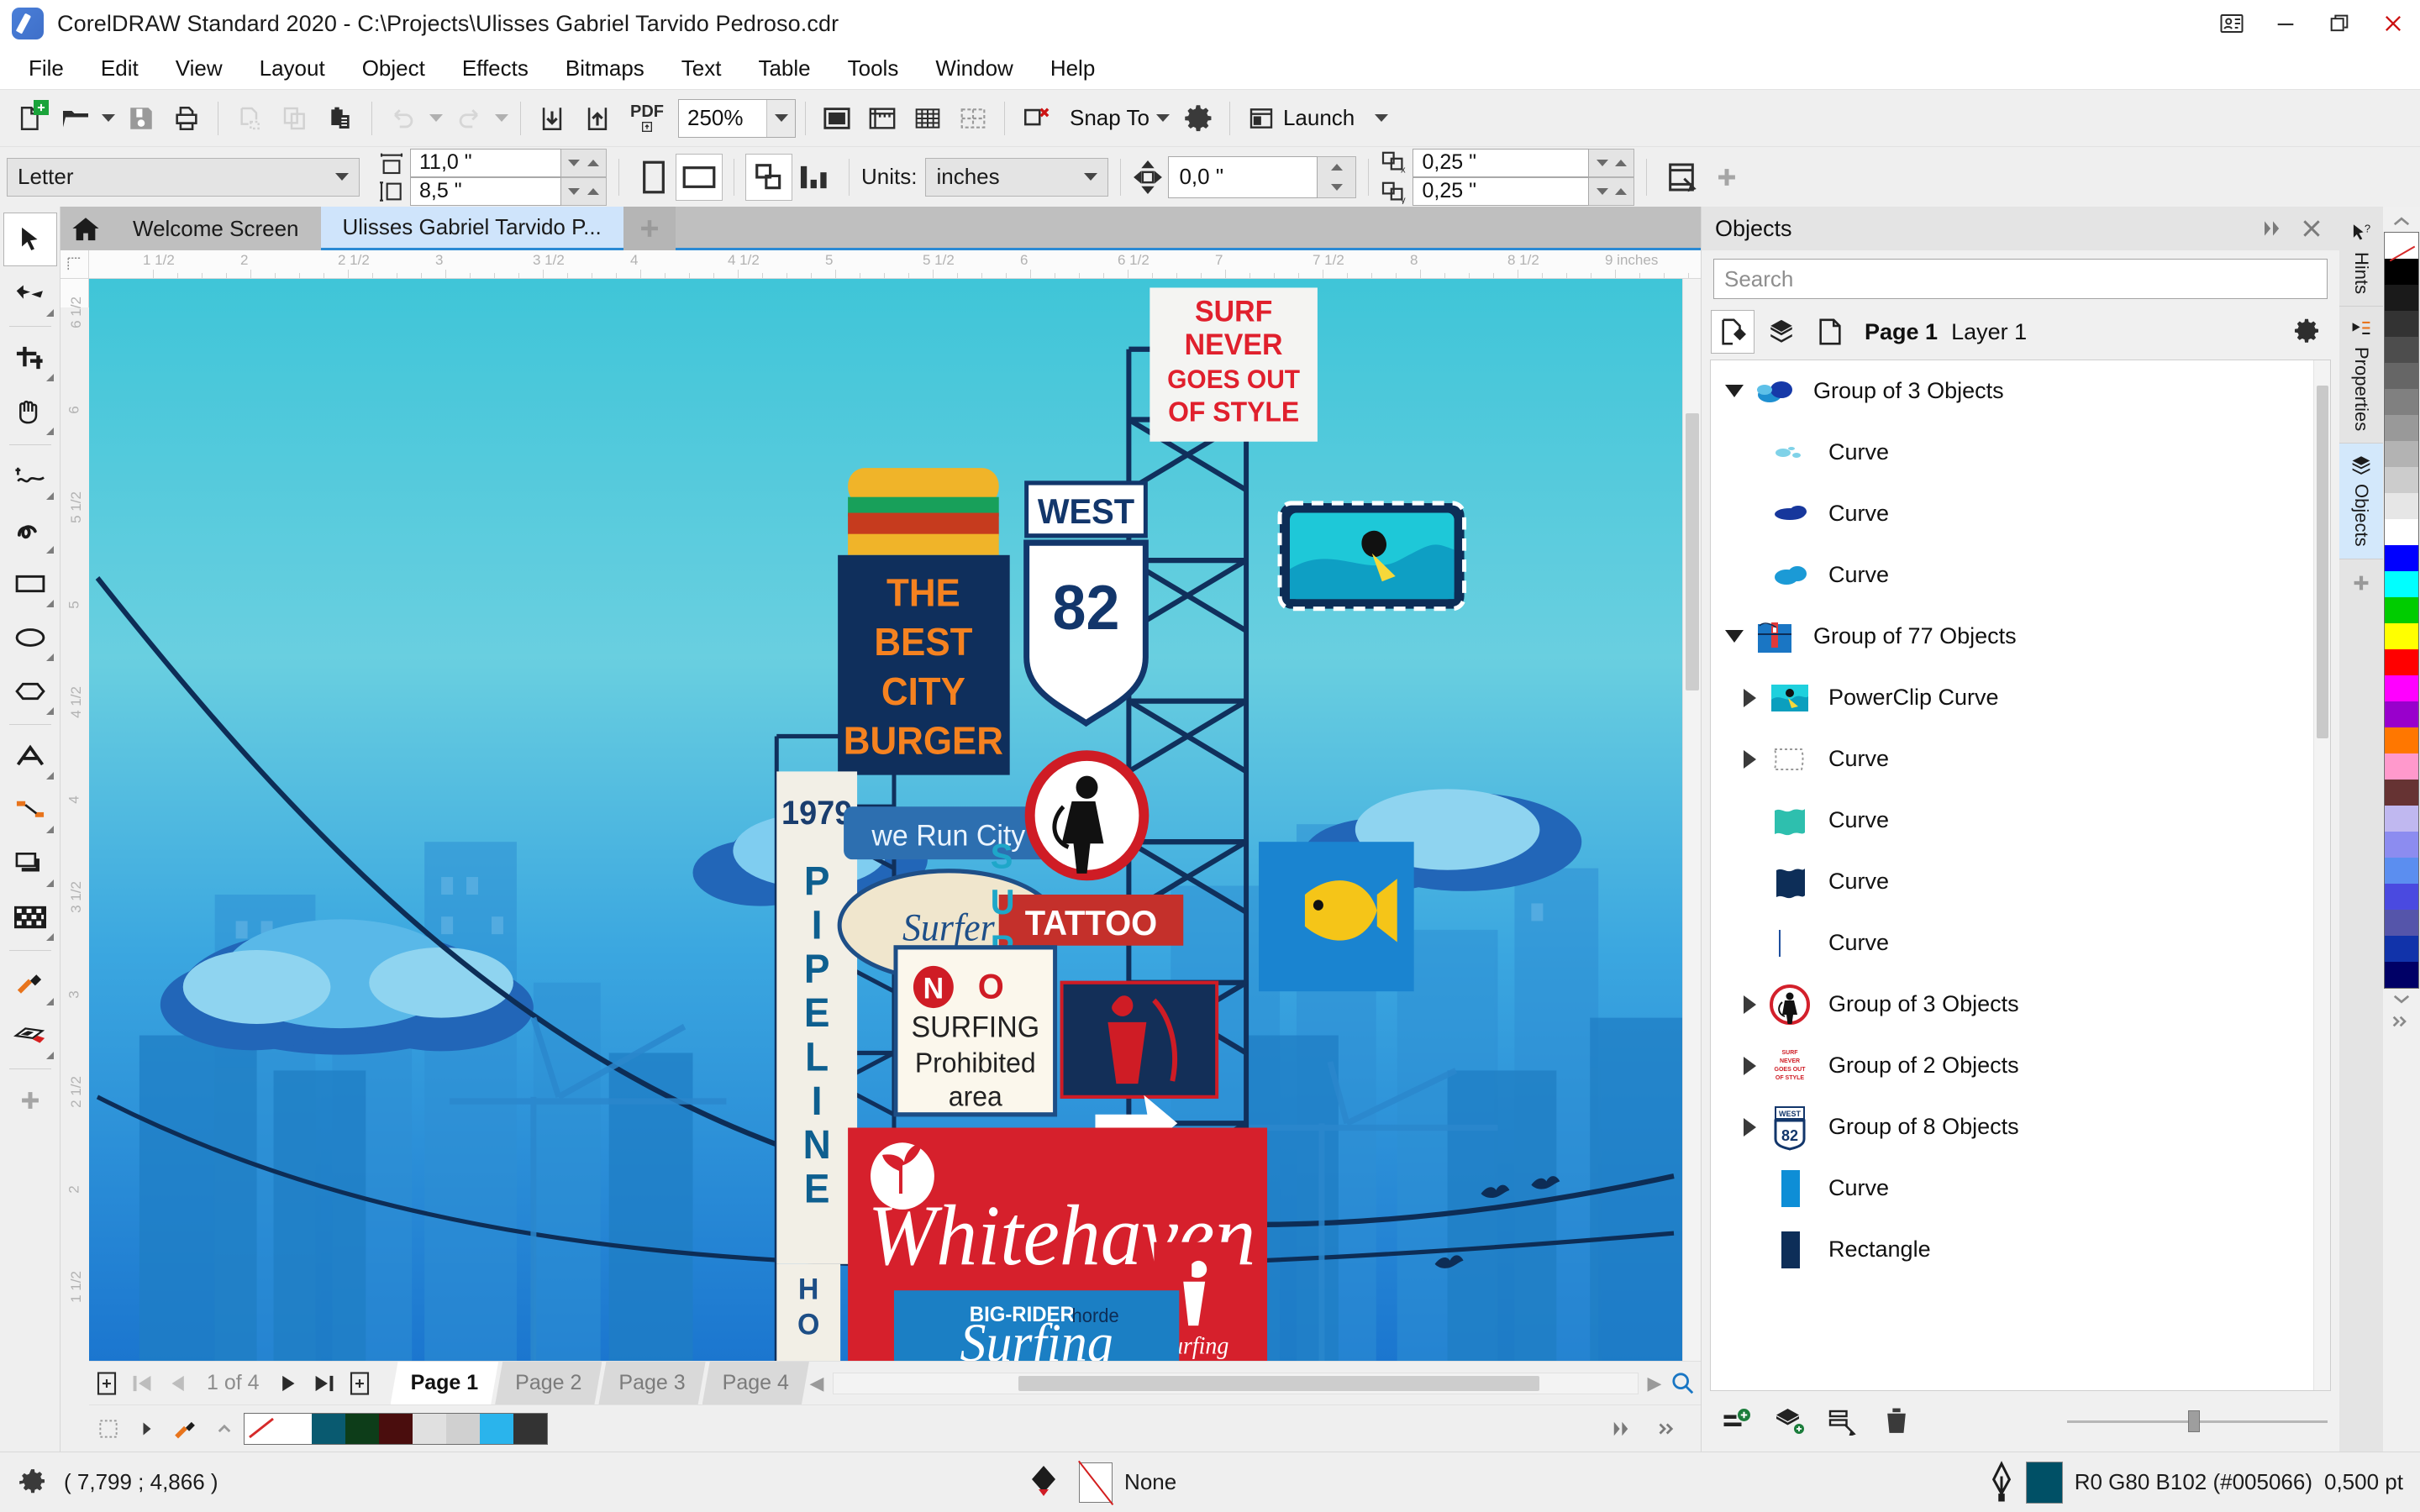  What do you see at coordinates (485, 162) in the screenshot?
I see `page-width-input: 11,0 "` at bounding box center [485, 162].